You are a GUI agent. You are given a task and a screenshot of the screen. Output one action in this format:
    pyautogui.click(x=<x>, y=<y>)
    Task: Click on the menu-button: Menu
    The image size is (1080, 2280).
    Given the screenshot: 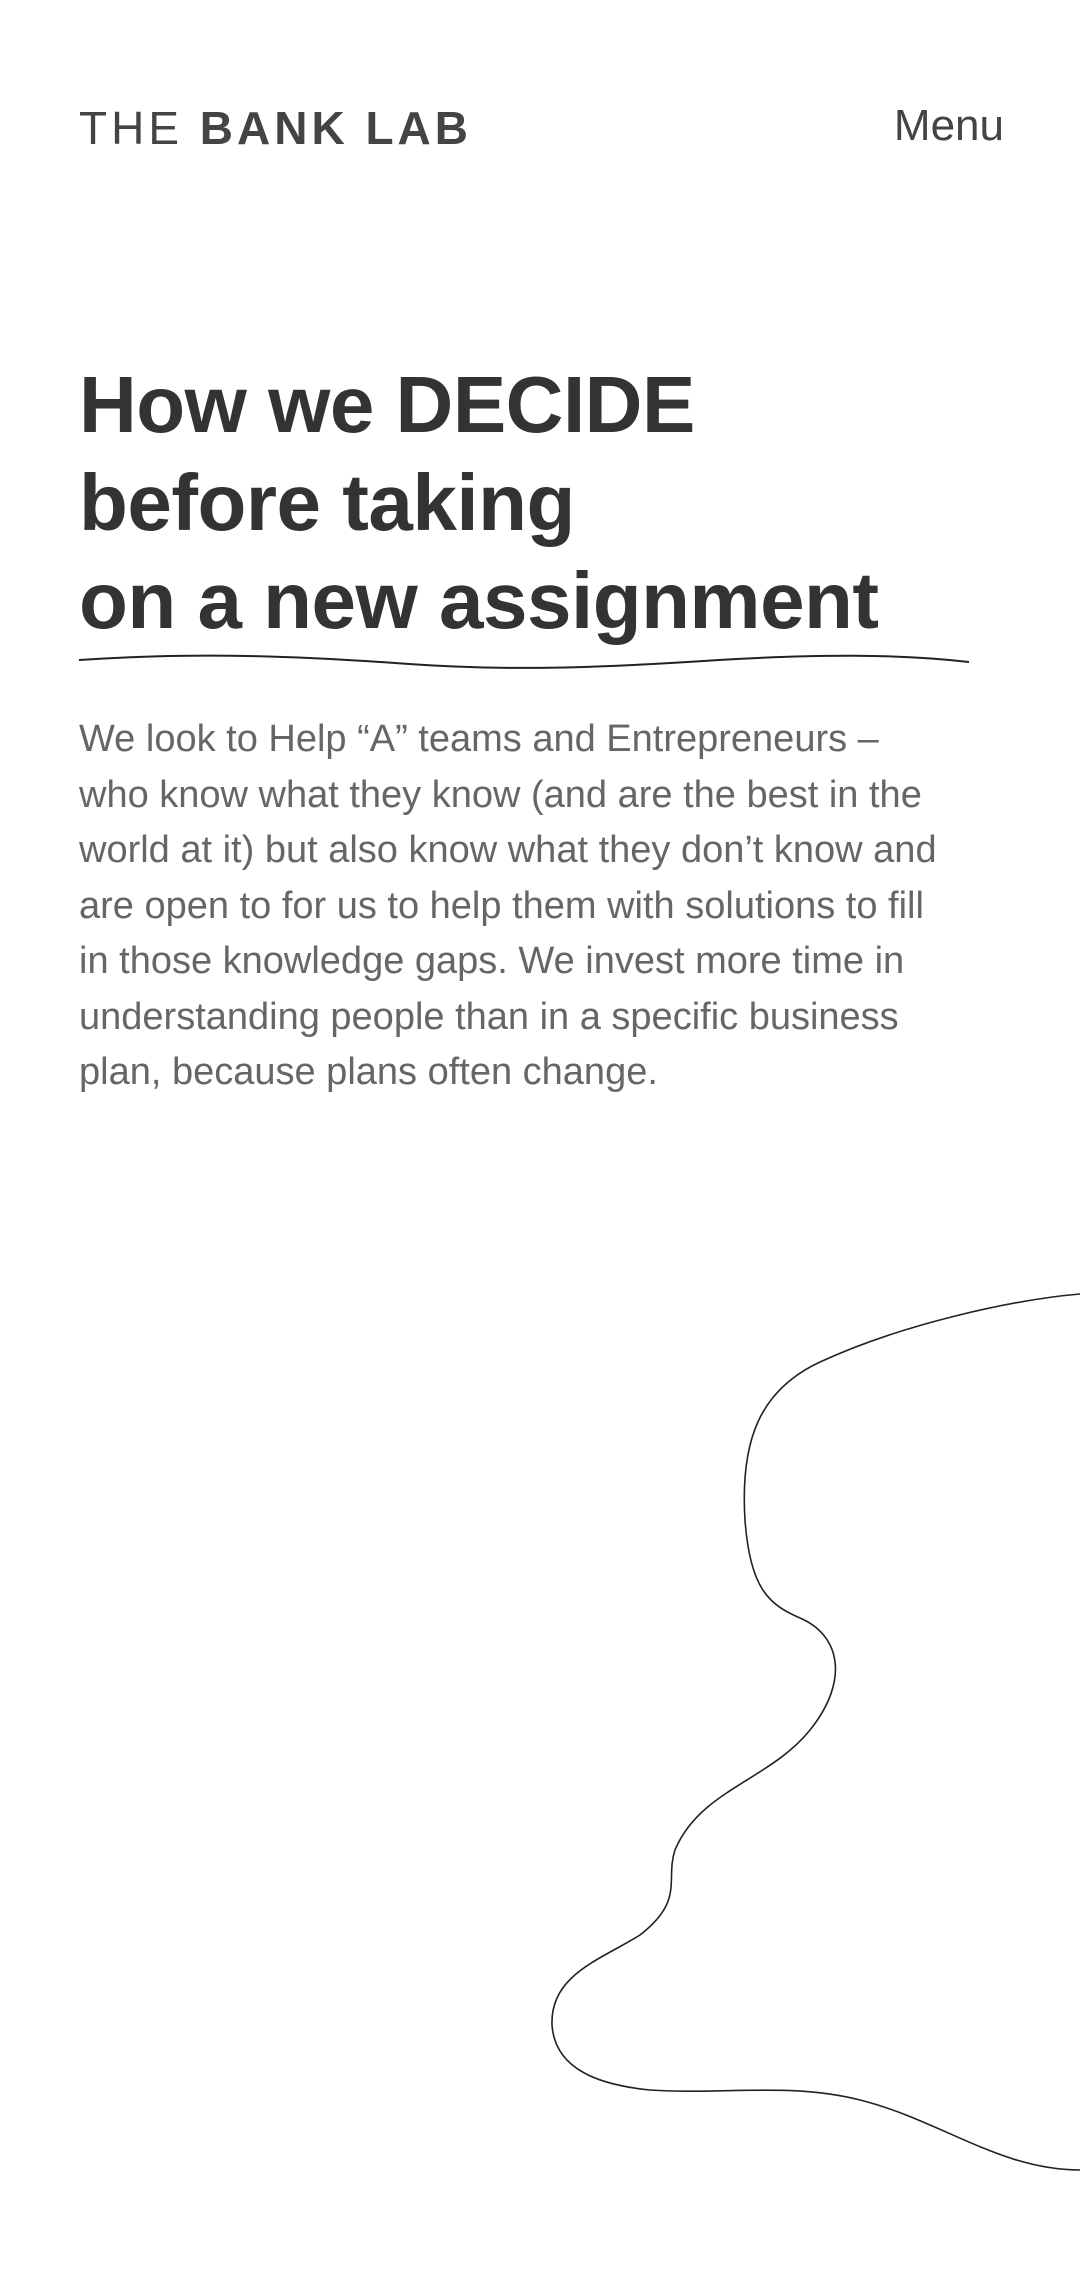 What is the action you would take?
    pyautogui.click(x=949, y=126)
    